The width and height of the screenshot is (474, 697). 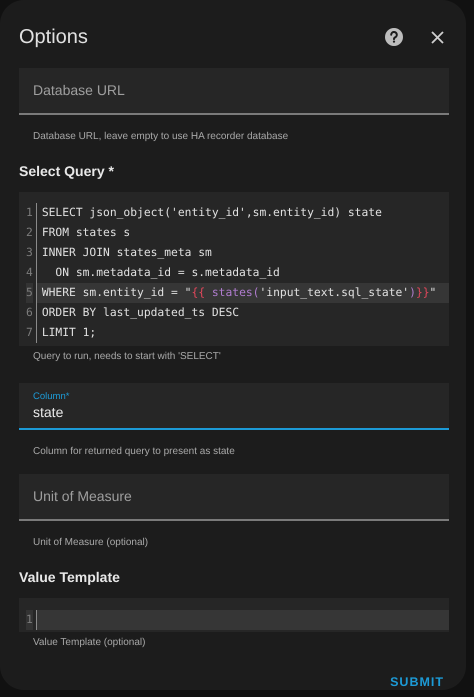 I want to click on submit-button: SUBMIT, so click(x=417, y=682).